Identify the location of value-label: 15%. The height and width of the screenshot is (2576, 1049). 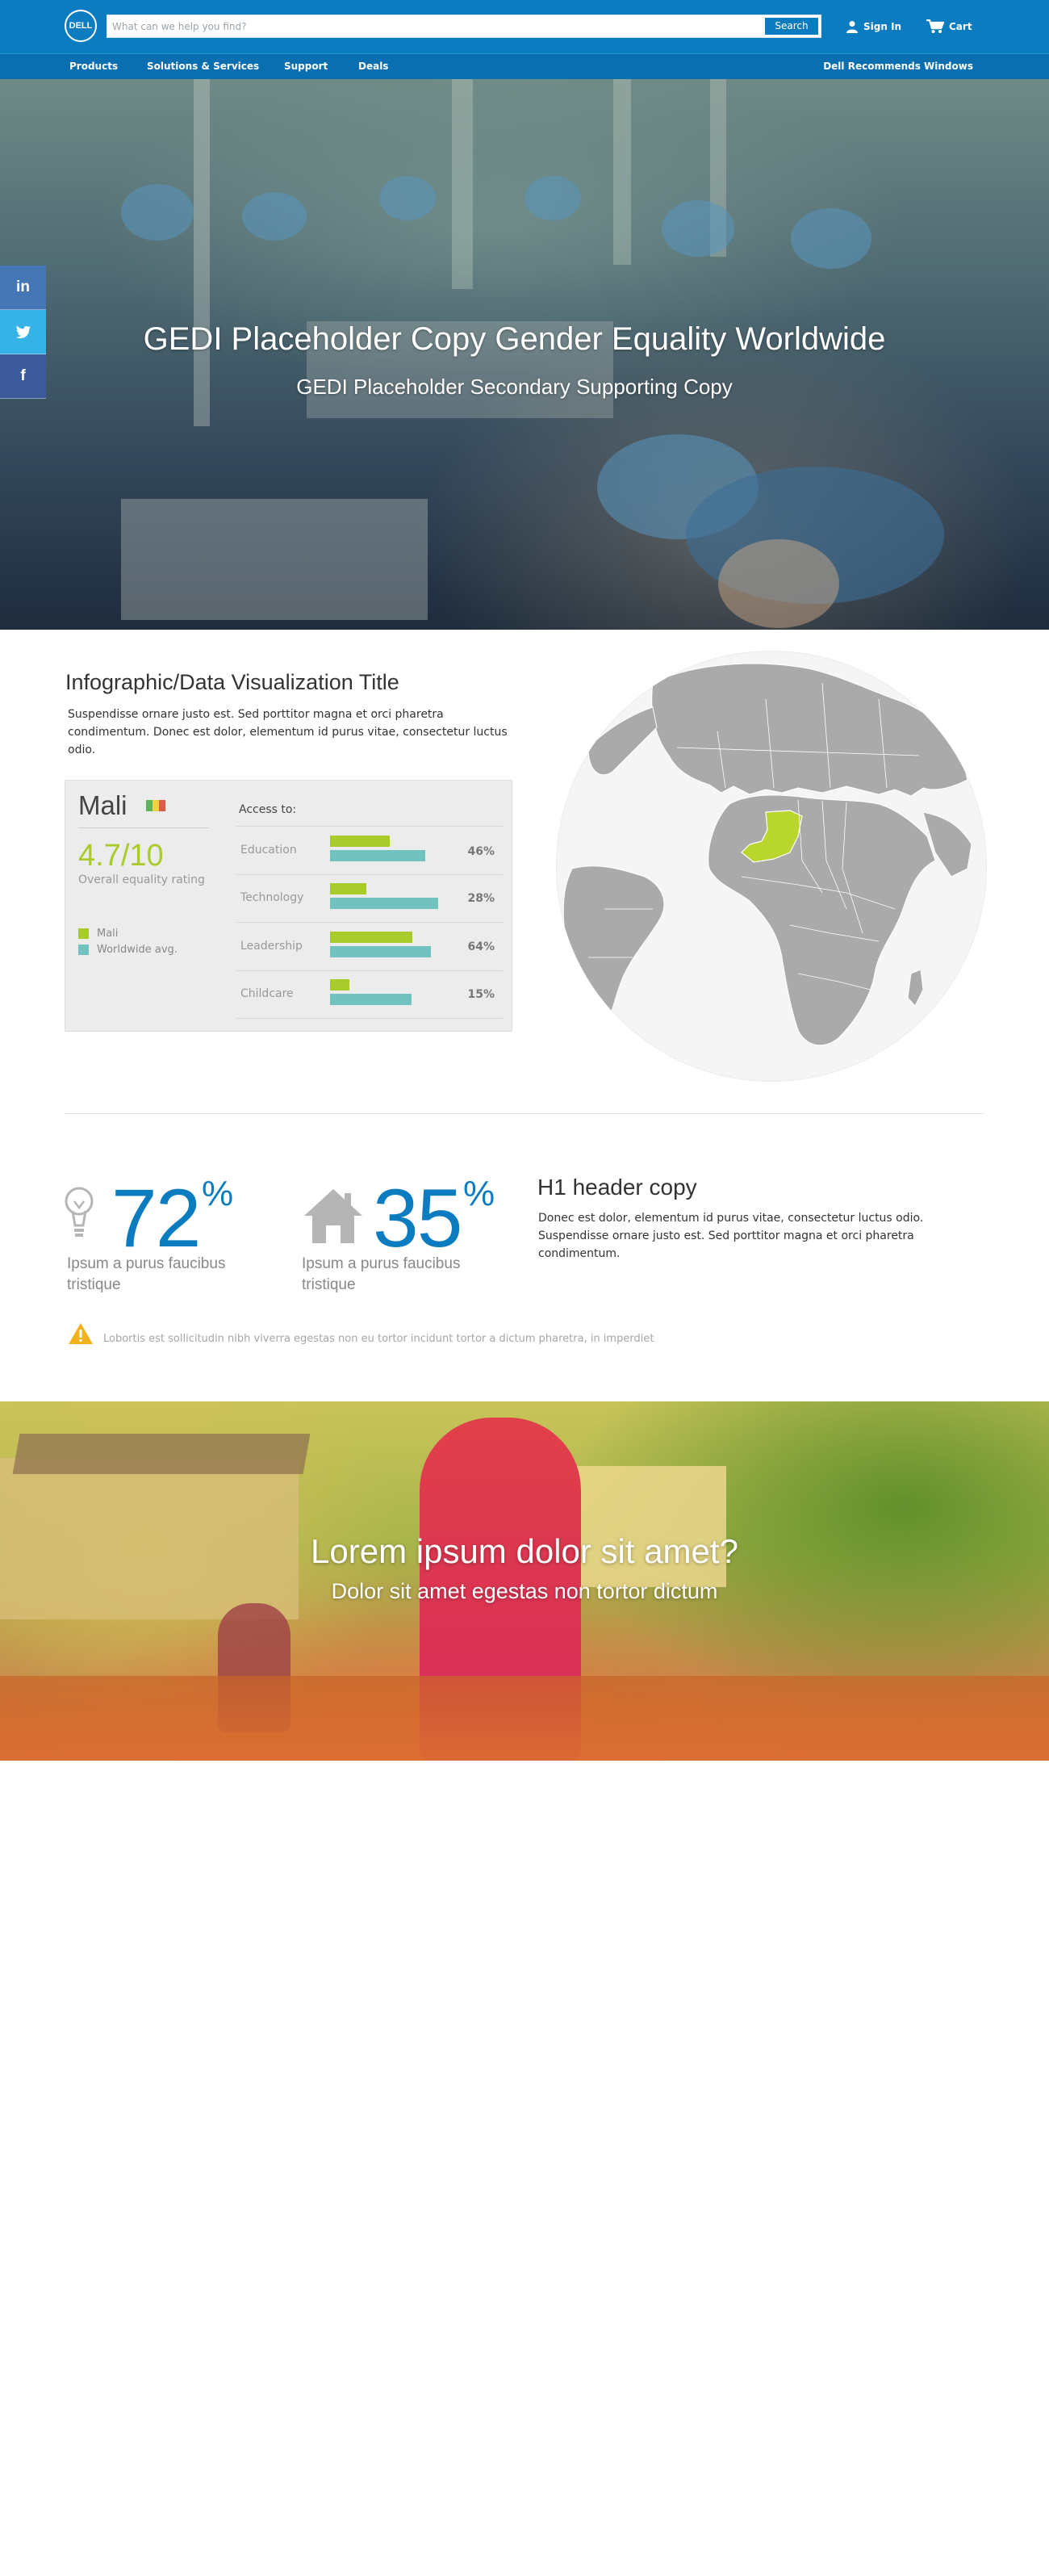
(481, 994).